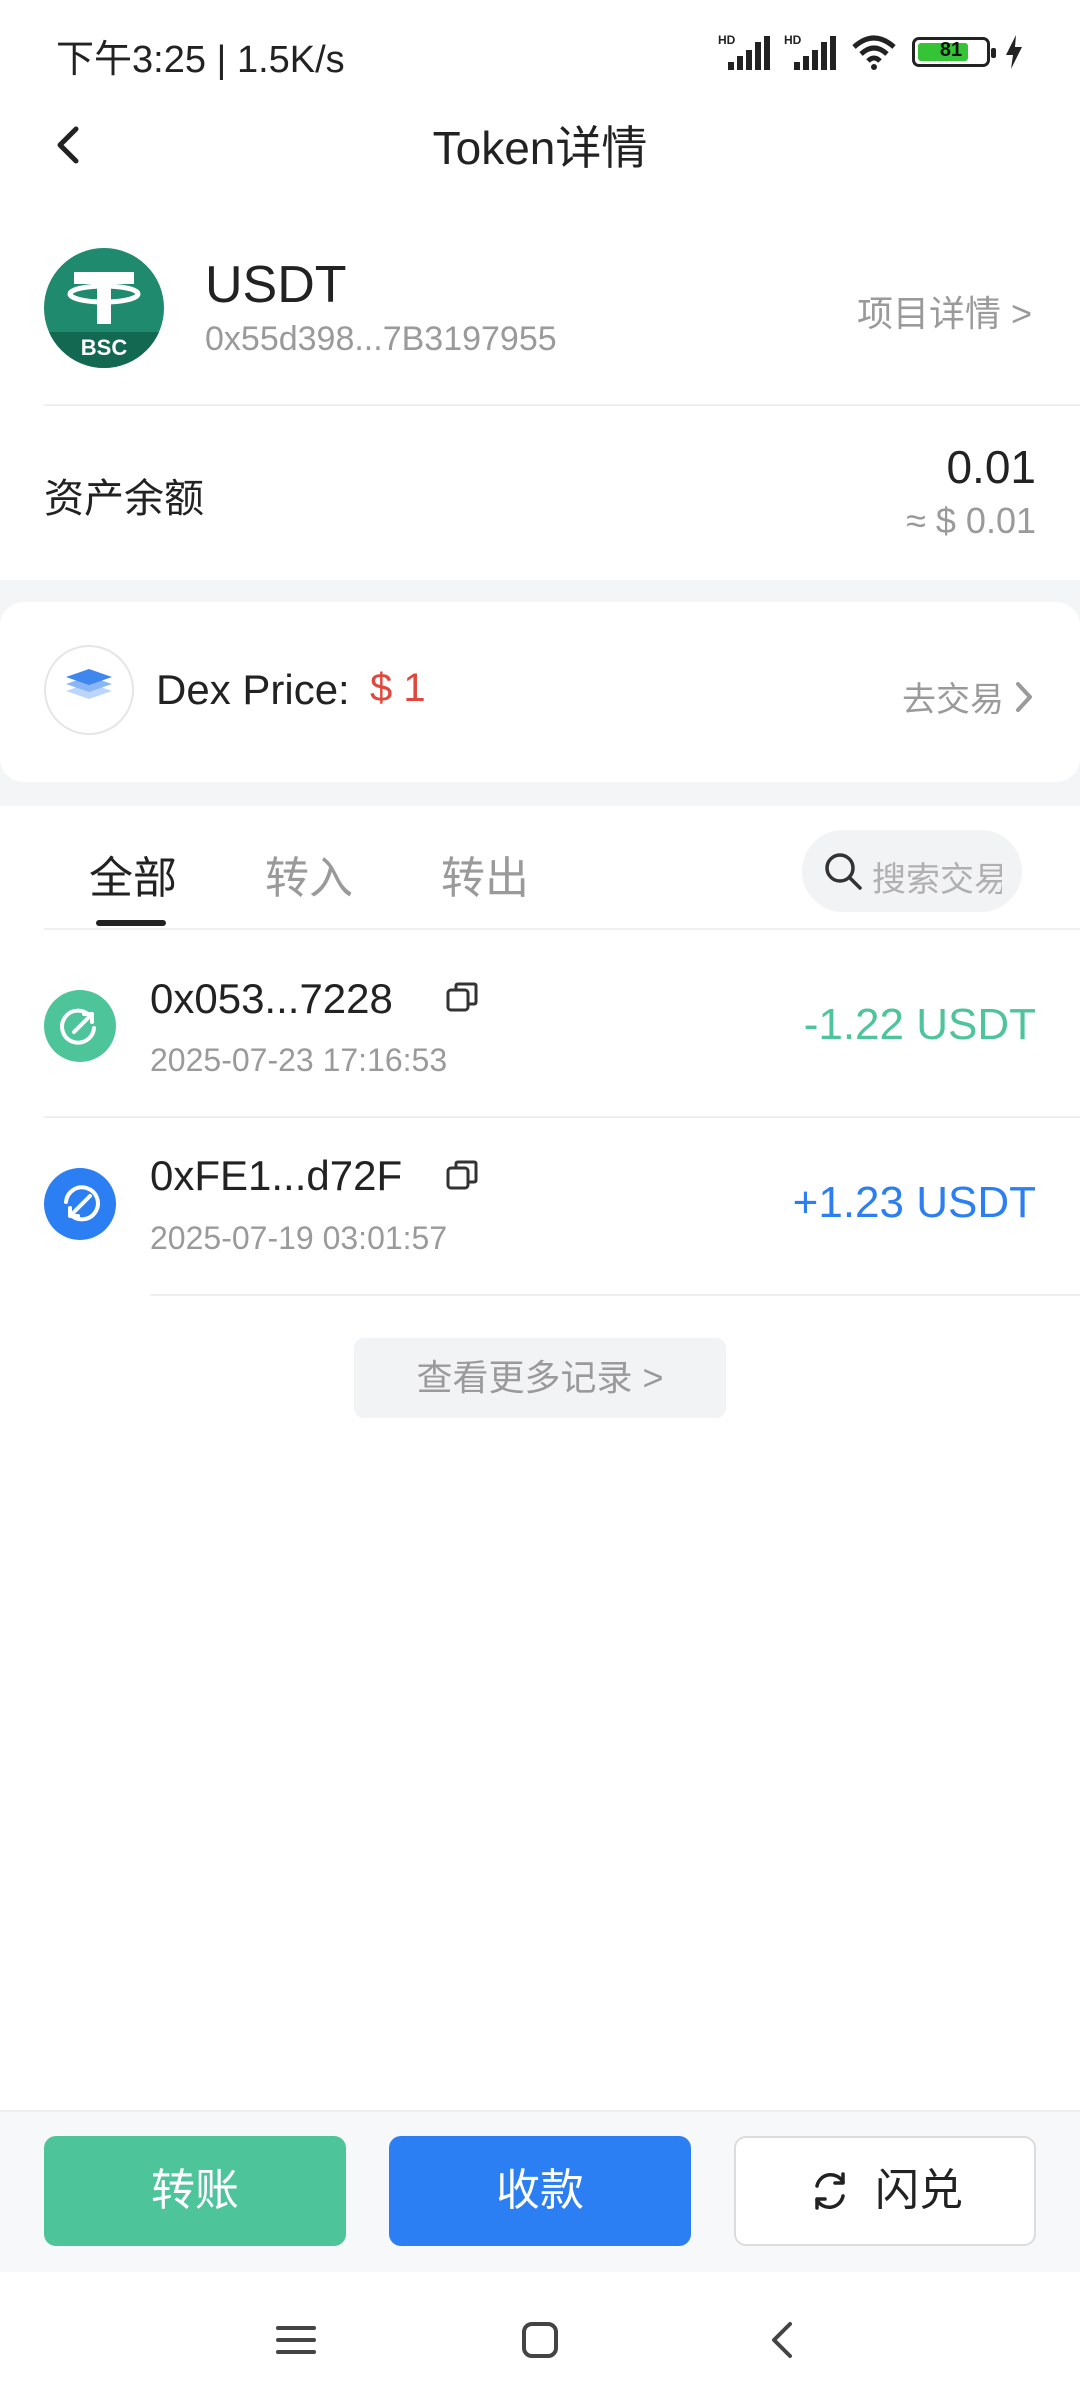 The width and height of the screenshot is (1080, 2400). I want to click on search-placeholder: 搜索交易, so click(937, 880).